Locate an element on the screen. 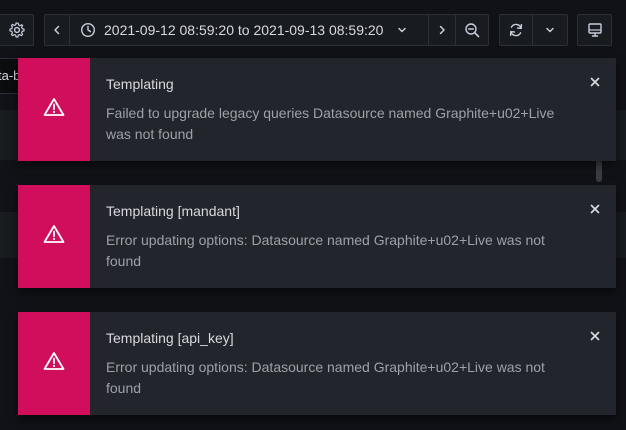  chevron-left-icon is located at coordinates (57, 30).